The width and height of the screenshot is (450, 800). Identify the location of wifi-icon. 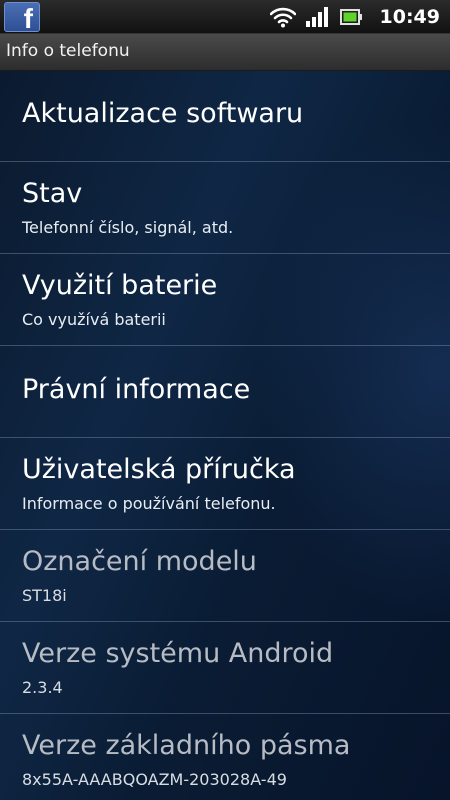
(282, 17).